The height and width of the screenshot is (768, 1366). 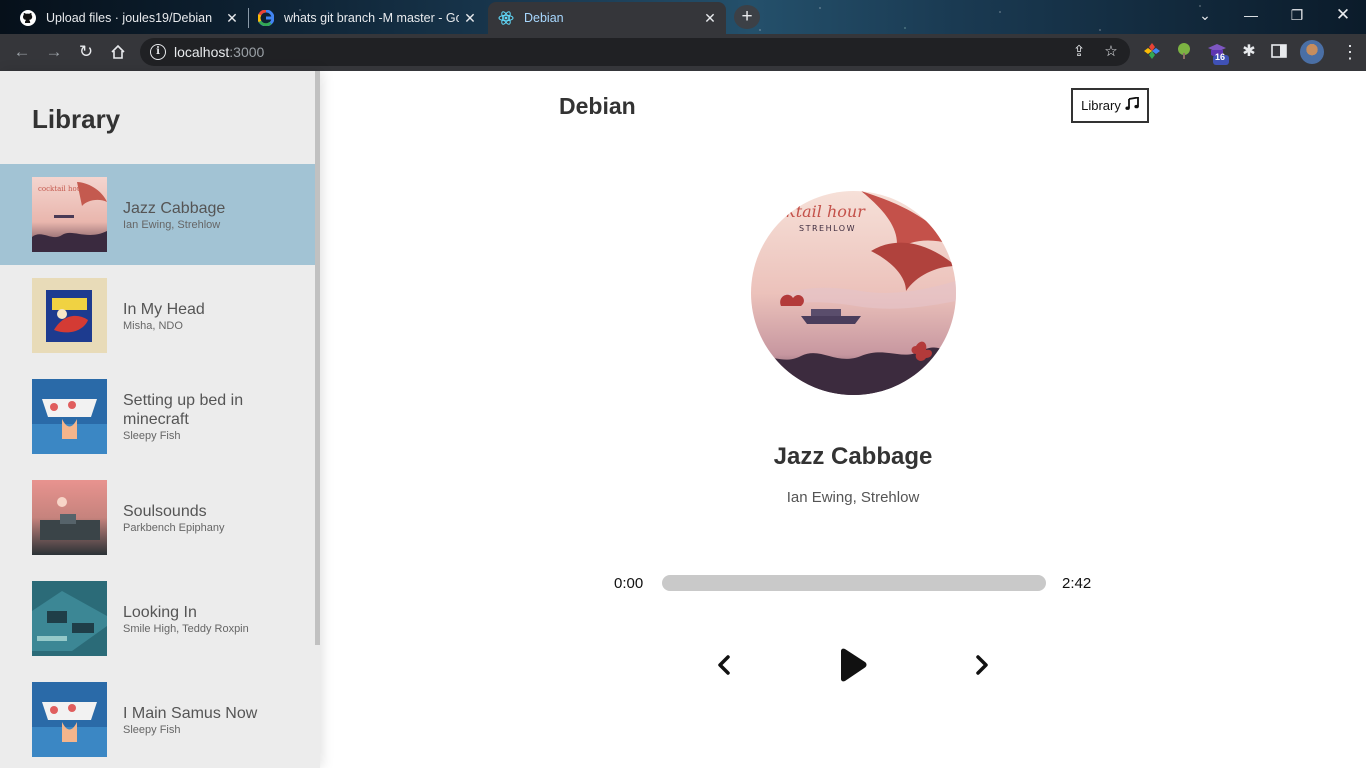 I want to click on svg-text: ktail hour, so click(x=826, y=211).